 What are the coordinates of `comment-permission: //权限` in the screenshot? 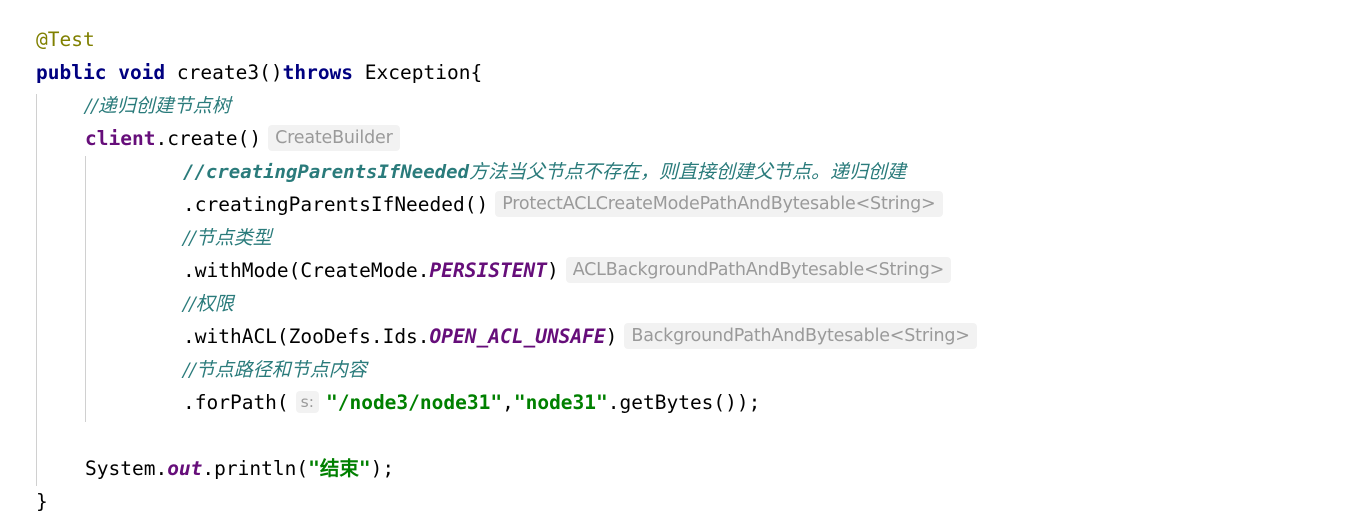 It's located at (208, 304).